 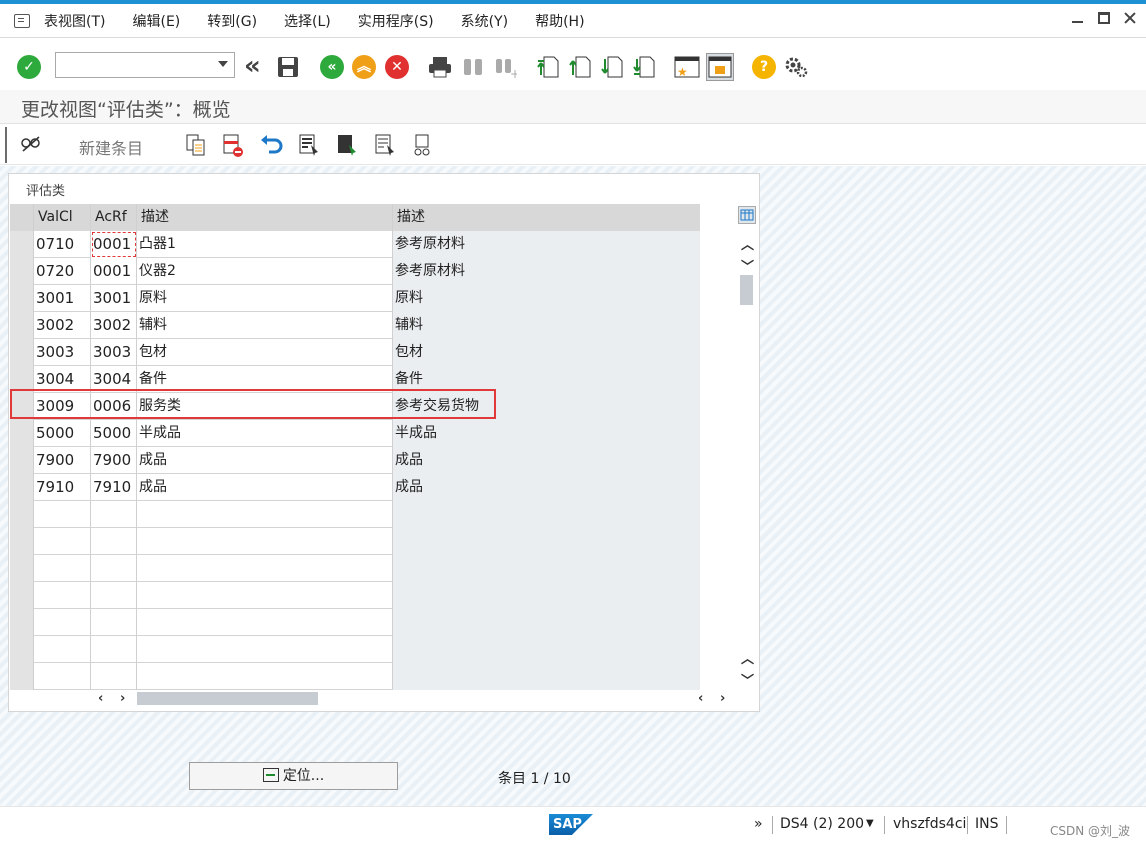 I want to click on table-row: 3003 3003 包材 包材, so click(x=355, y=352).